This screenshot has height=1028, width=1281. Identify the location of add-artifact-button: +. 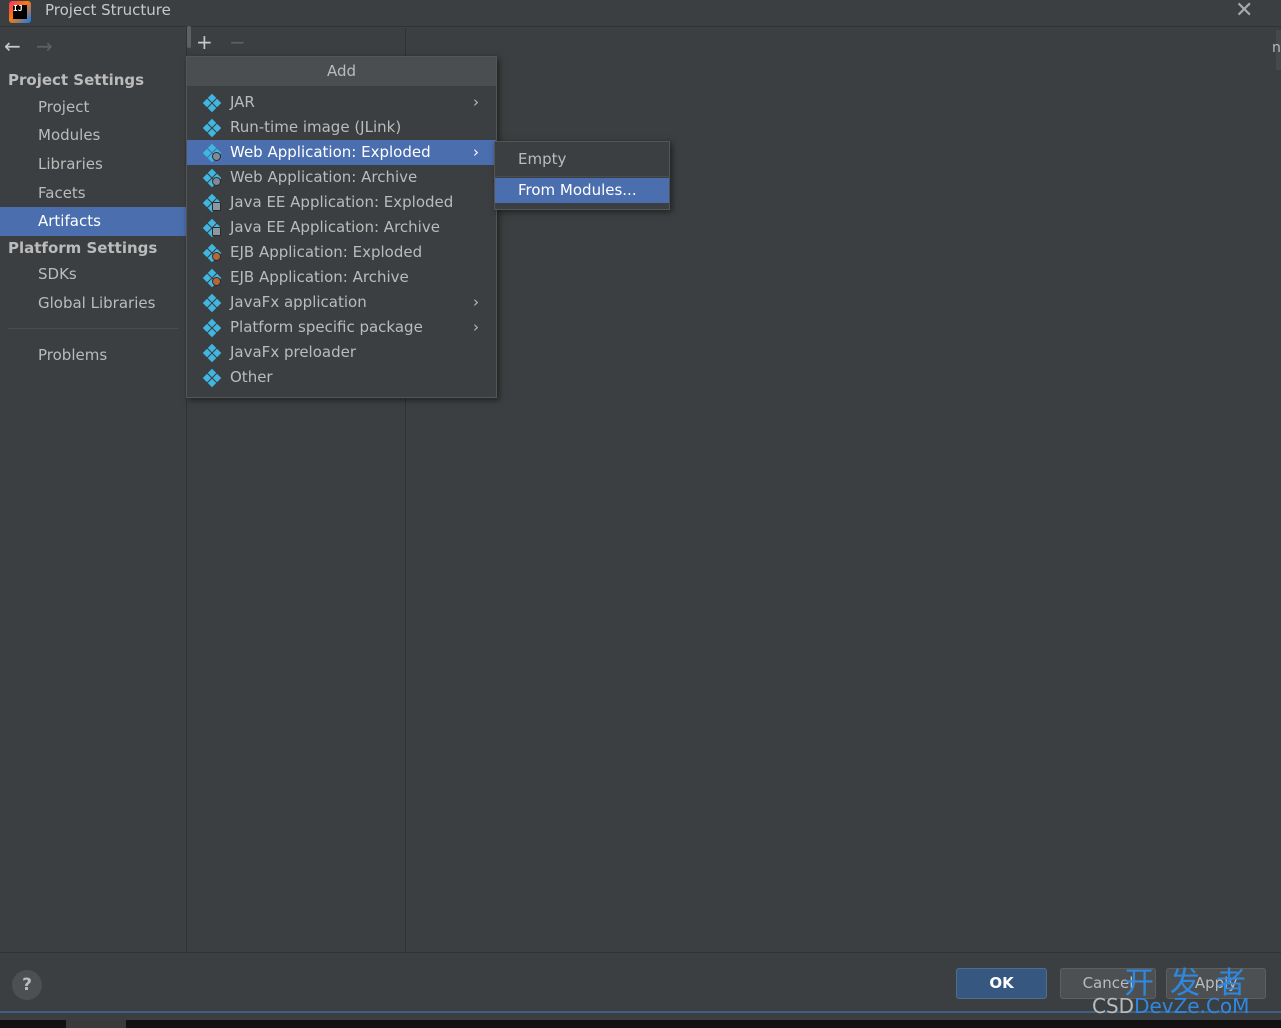
(204, 42).